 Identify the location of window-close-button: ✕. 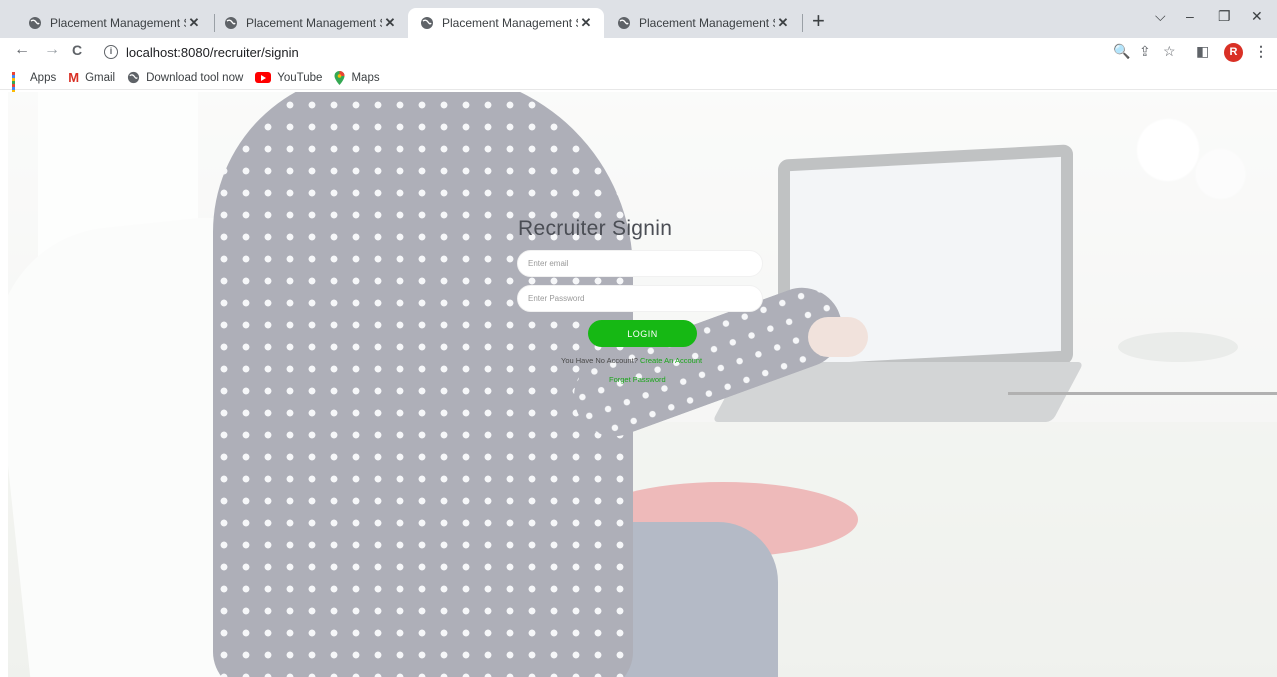
(1257, 16).